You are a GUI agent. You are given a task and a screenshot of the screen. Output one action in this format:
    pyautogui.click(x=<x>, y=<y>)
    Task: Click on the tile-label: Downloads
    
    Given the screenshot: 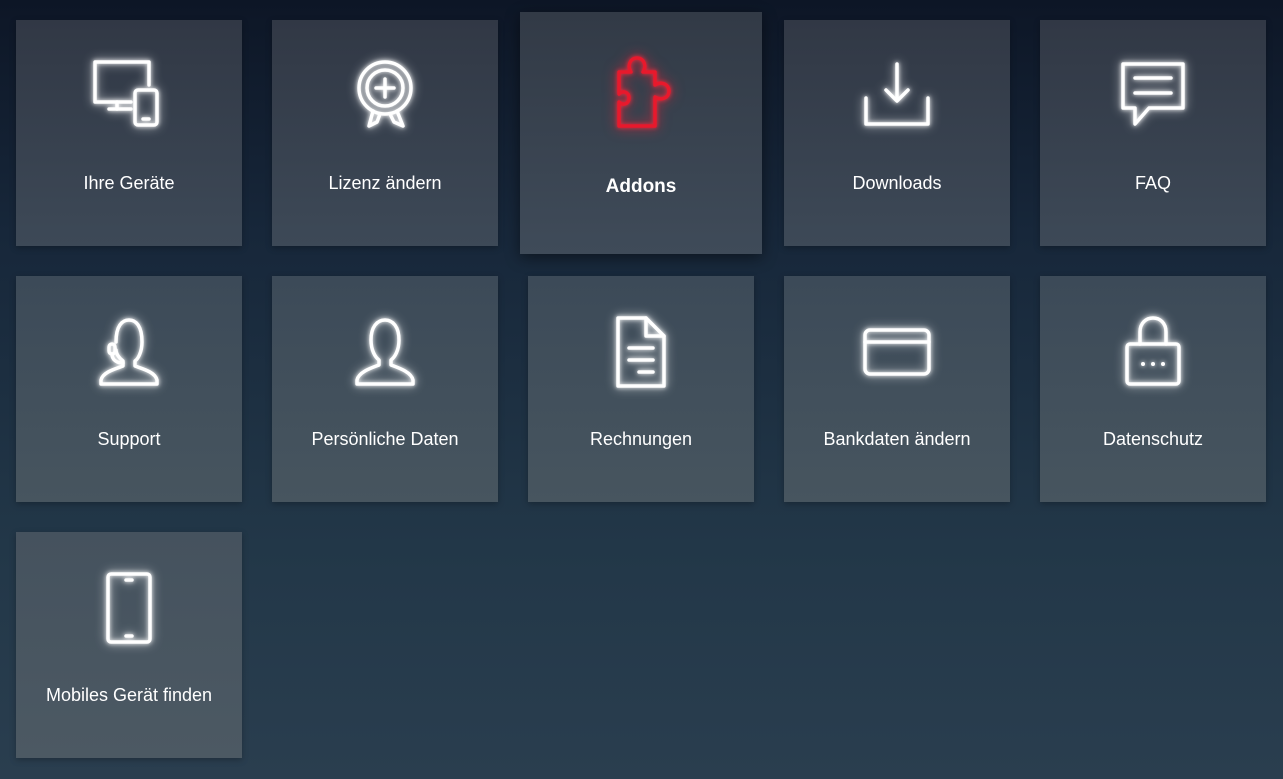 What is the action you would take?
    pyautogui.click(x=897, y=183)
    